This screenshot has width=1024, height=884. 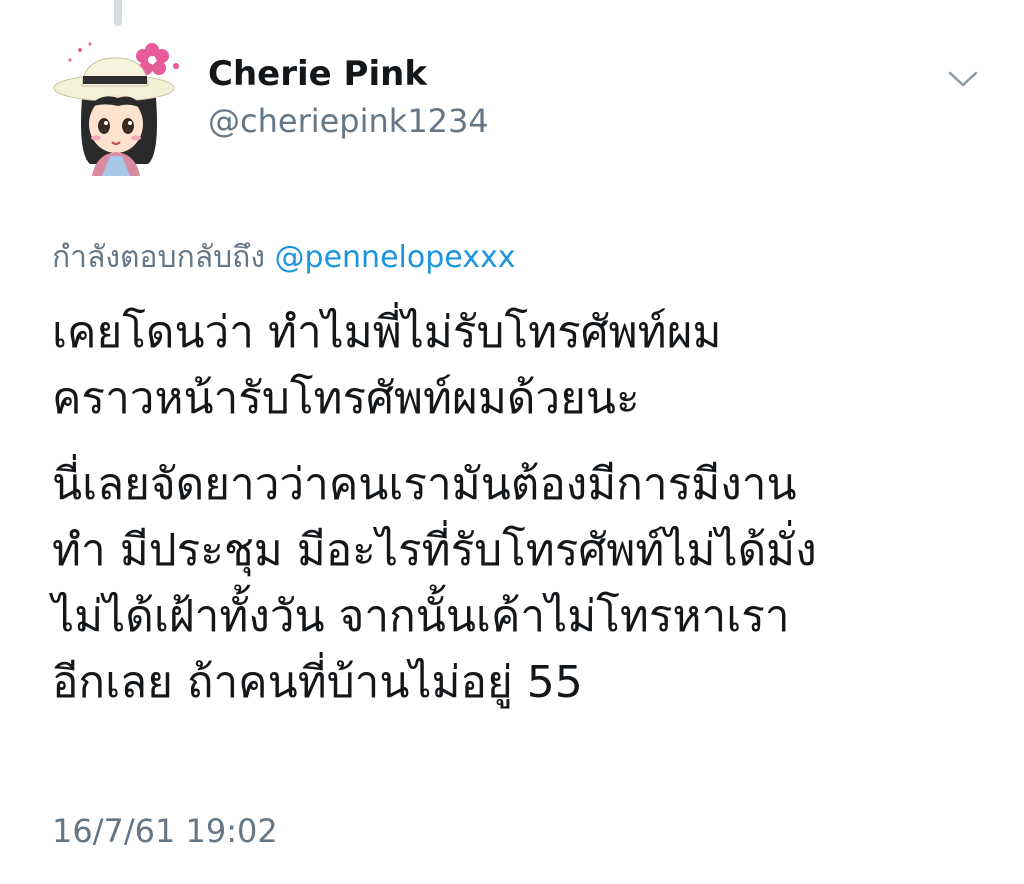 I want to click on tweet-text-line: คราวหน้ารับโทรศัพท์ผมด้วยนะ, so click(x=346, y=398).